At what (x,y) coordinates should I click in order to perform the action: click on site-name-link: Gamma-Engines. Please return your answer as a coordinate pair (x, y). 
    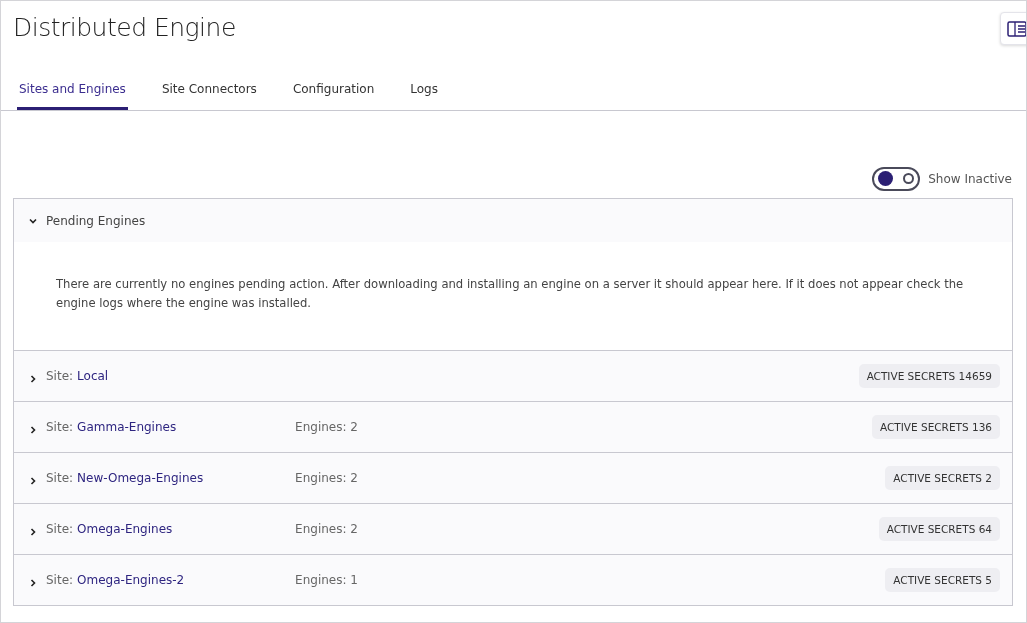
    Looking at the image, I should click on (186, 427).